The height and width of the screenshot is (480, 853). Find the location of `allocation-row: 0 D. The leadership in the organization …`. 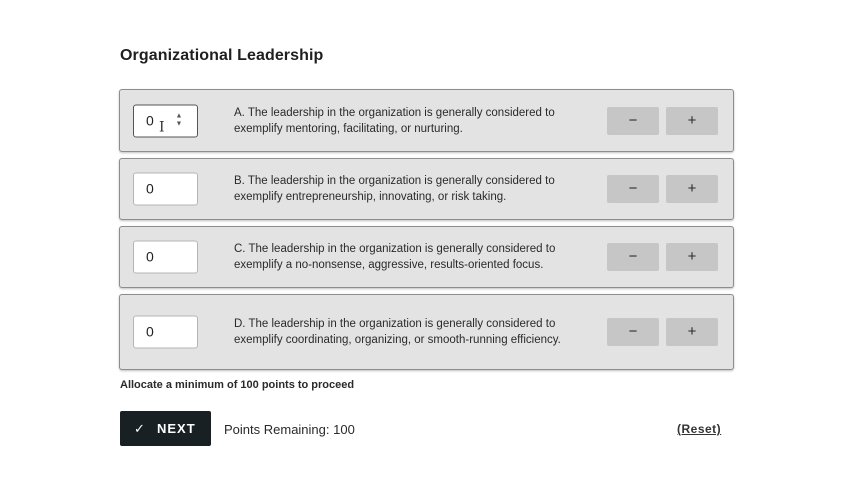

allocation-row: 0 D. The leadership in the organization … is located at coordinates (426, 332).